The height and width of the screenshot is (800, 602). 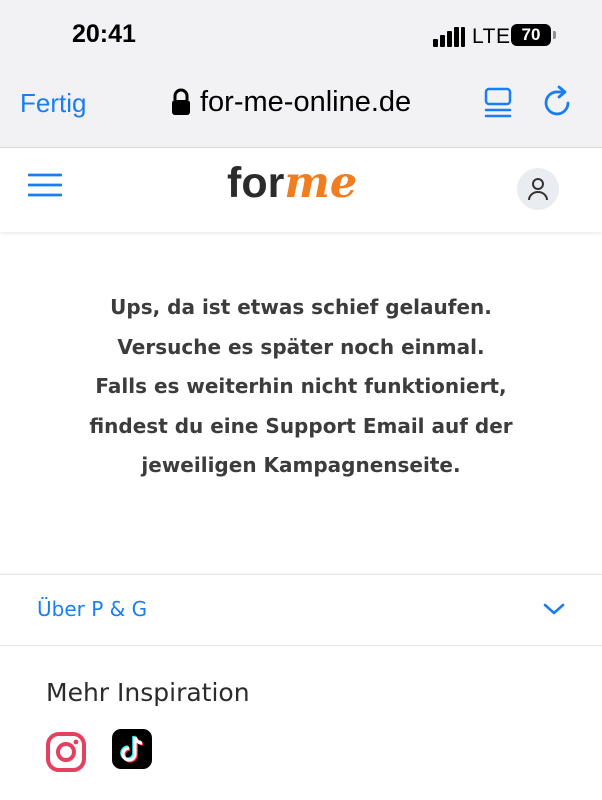 I want to click on reader-icon, so click(x=498, y=102).